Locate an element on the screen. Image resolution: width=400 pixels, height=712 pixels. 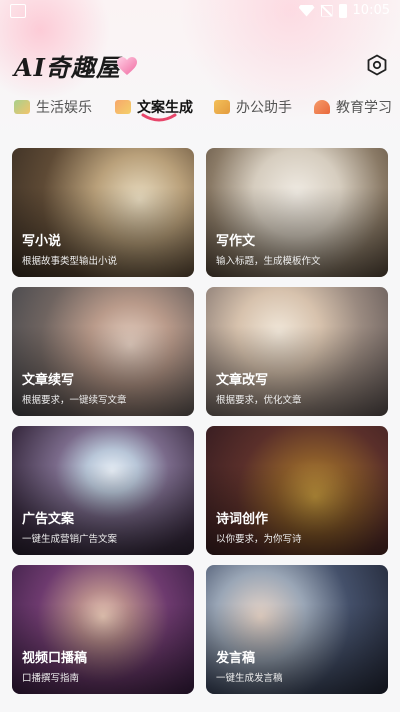
no-sim-icon is located at coordinates (326, 10).